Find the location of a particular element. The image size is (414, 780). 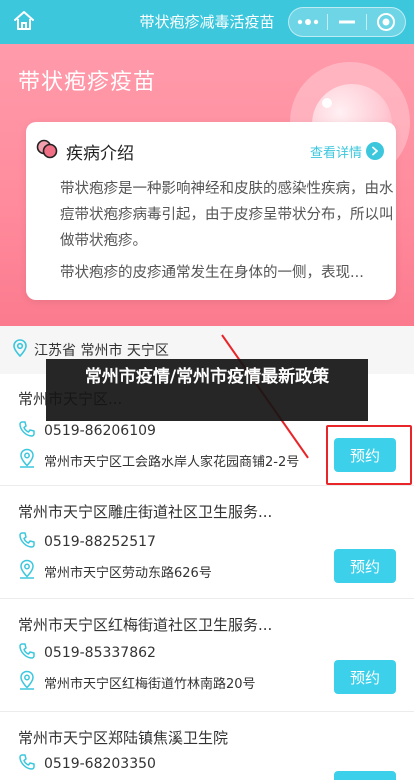

clinic-address-row: 常州市天宁区红梅街道竹林南路20号 is located at coordinates (137, 682).